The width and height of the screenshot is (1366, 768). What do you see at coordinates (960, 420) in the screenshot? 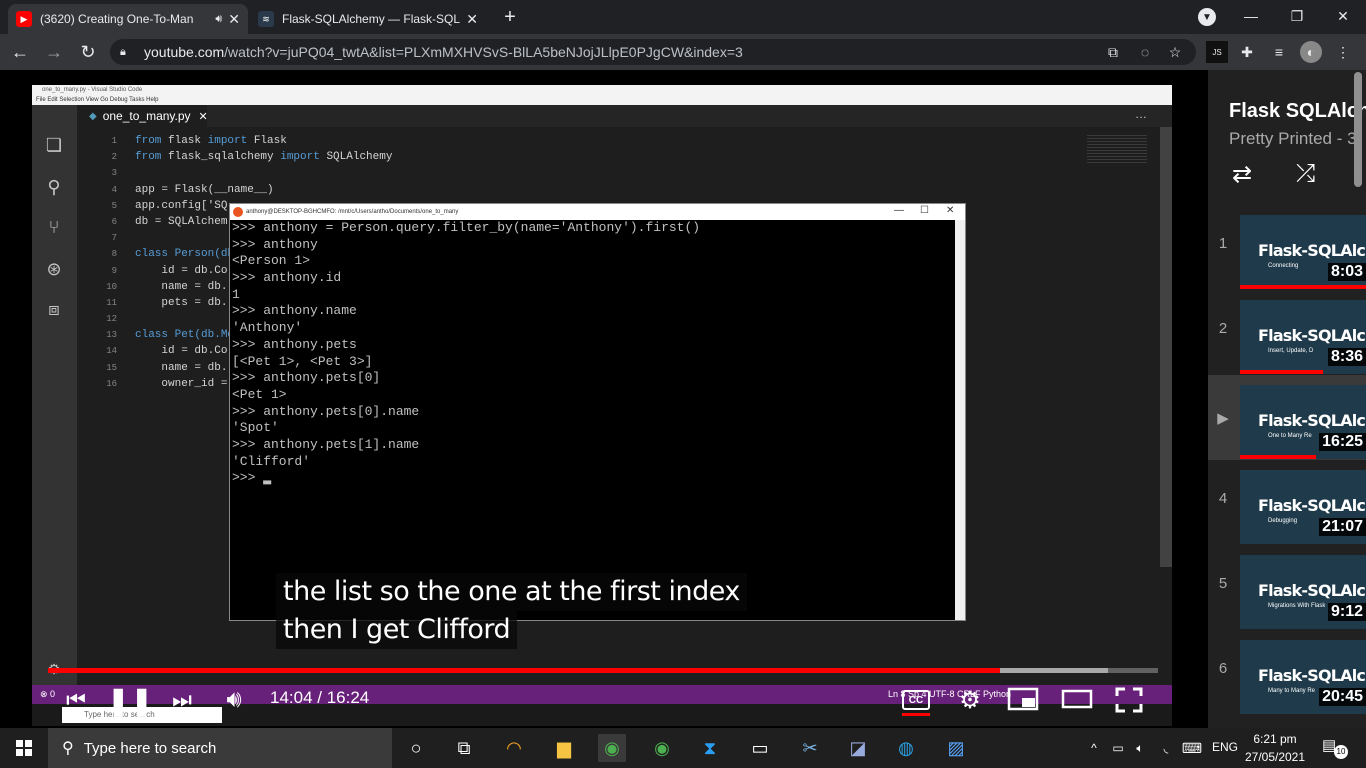
I see `terminal-scrollbar` at bounding box center [960, 420].